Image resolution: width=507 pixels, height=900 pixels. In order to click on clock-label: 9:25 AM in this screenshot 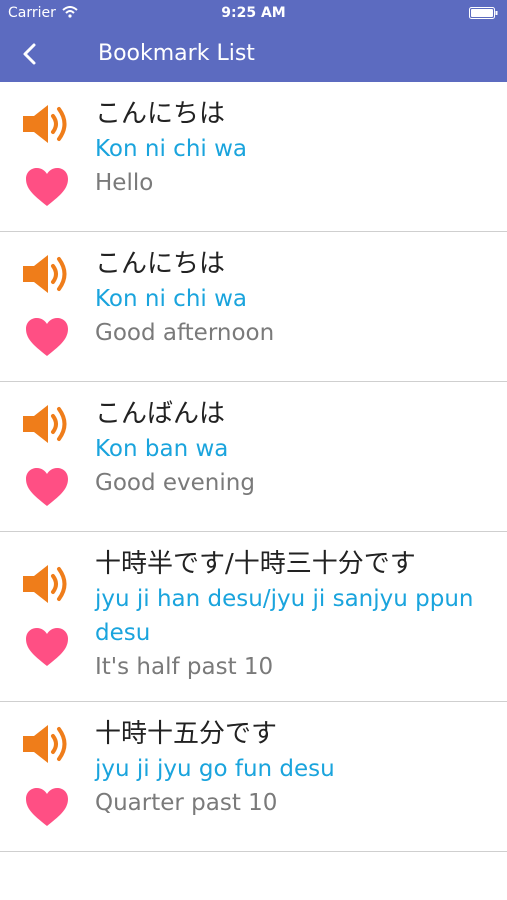, I will do `click(253, 13)`.